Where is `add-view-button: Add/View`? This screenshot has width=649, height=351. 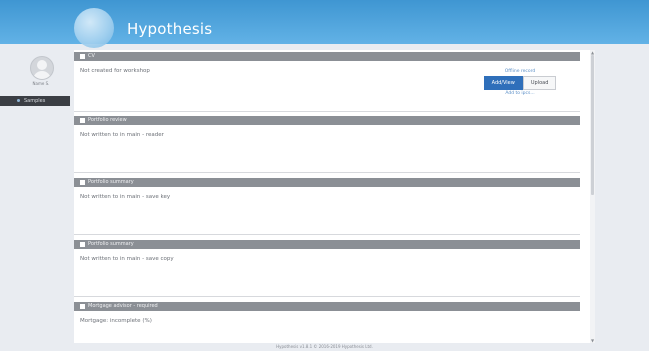 add-view-button: Add/View is located at coordinates (503, 83).